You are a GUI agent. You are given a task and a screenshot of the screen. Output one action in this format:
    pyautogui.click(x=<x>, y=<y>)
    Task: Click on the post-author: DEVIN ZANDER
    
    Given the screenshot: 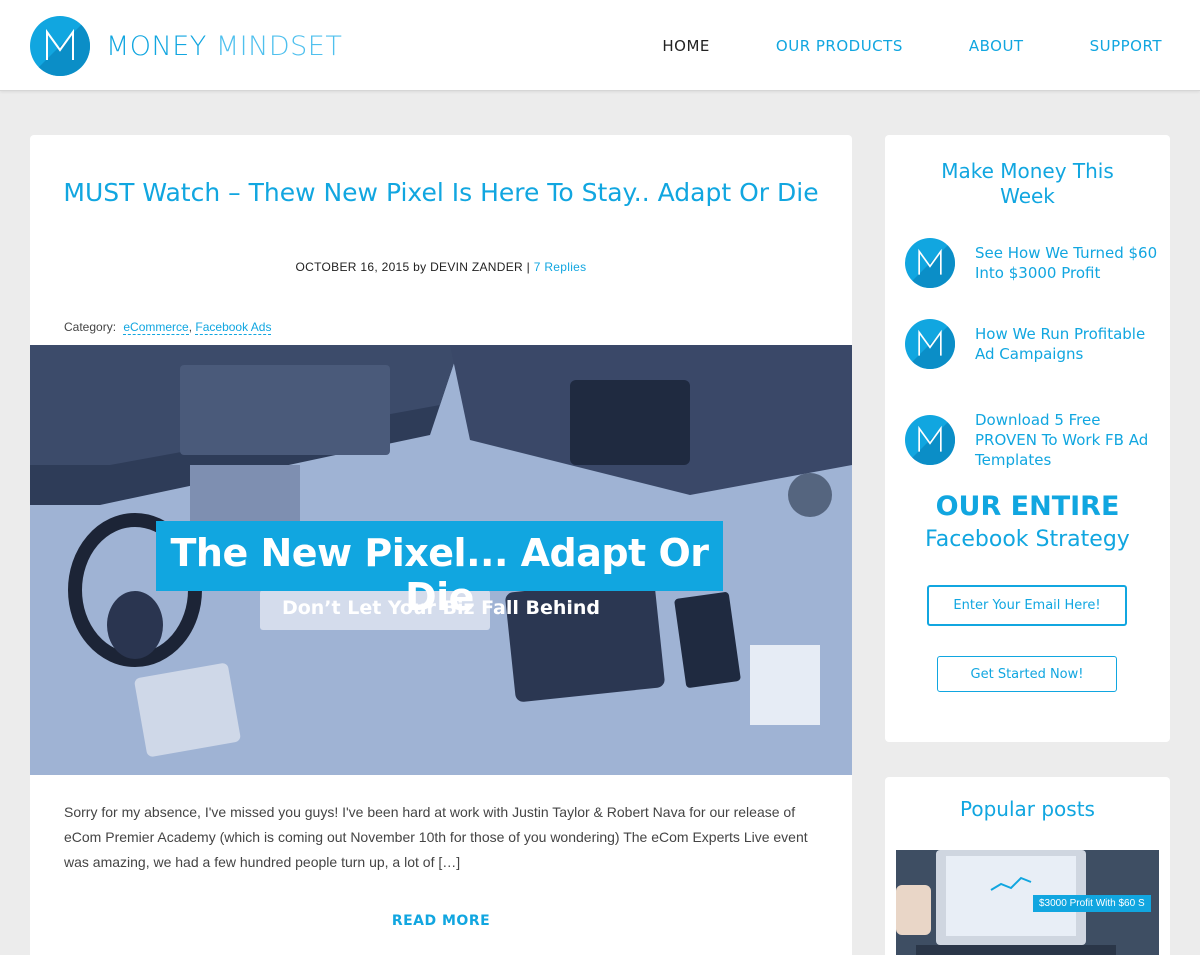 What is the action you would take?
    pyautogui.click(x=476, y=267)
    